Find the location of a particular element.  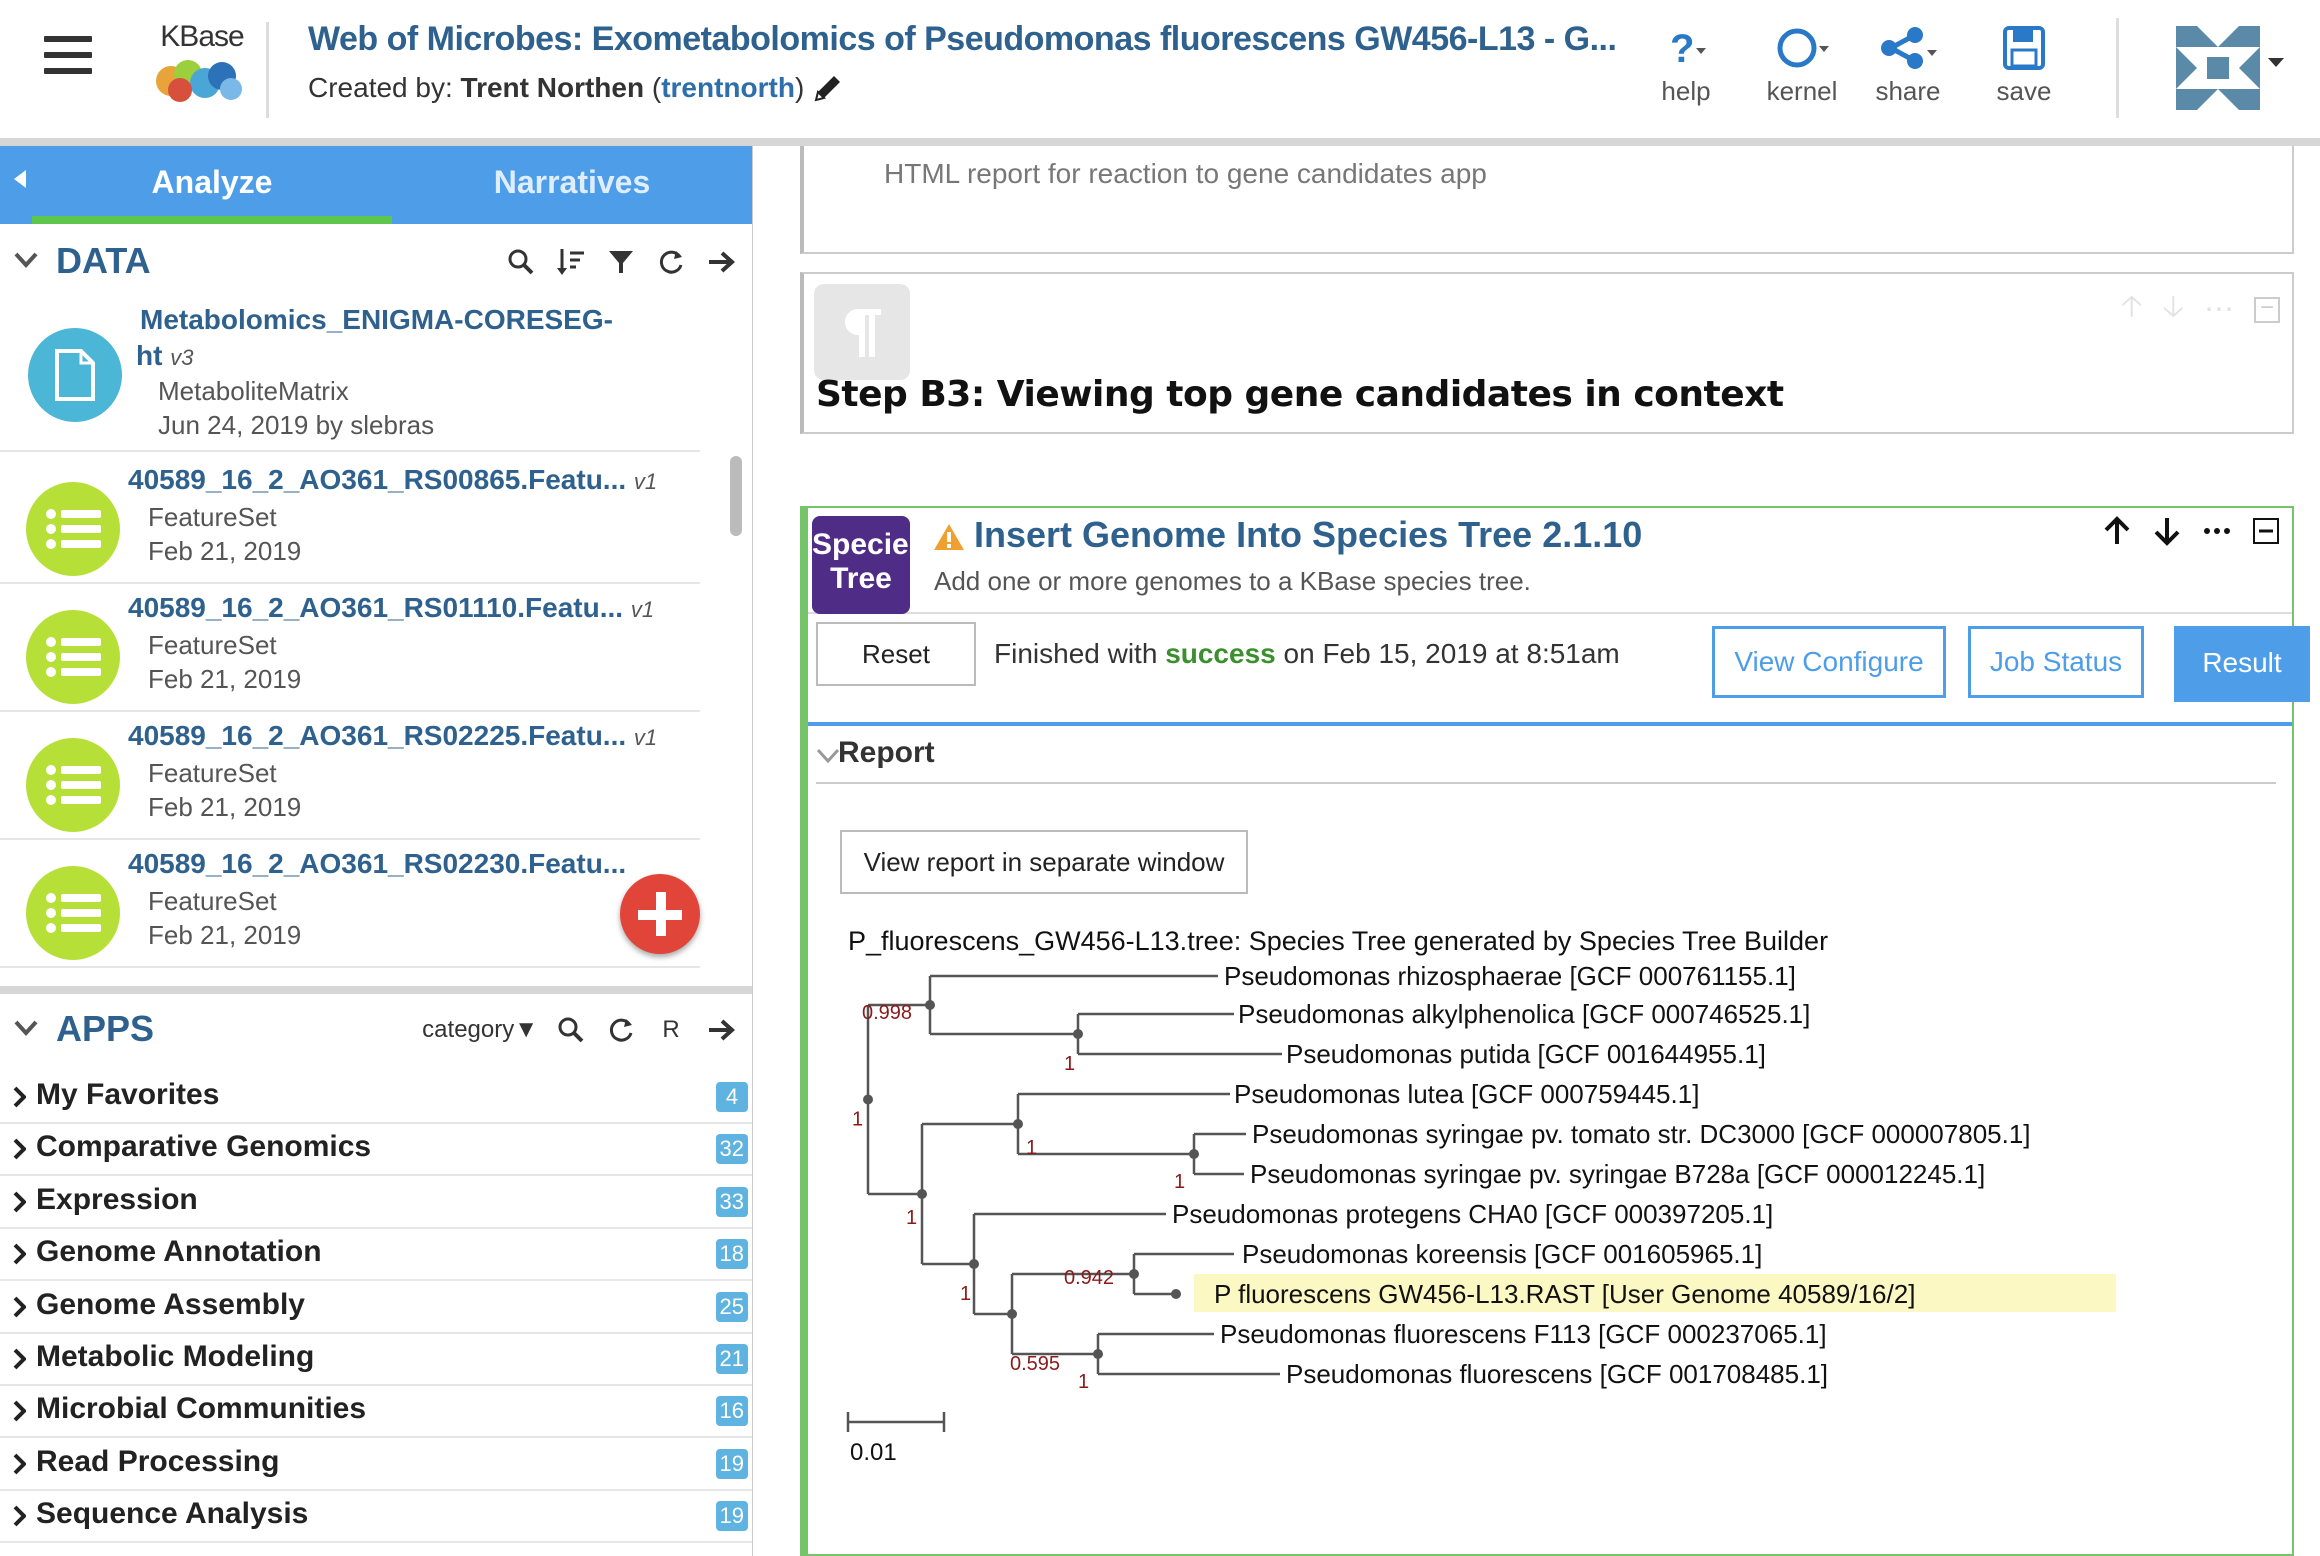

collapse-panel-icon is located at coordinates (20, 179).